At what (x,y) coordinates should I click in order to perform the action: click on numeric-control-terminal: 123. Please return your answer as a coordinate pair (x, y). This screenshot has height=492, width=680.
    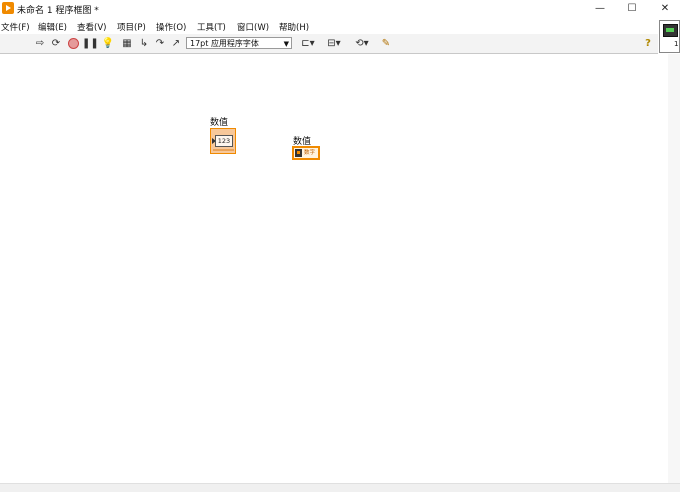
    Looking at the image, I should click on (223, 141).